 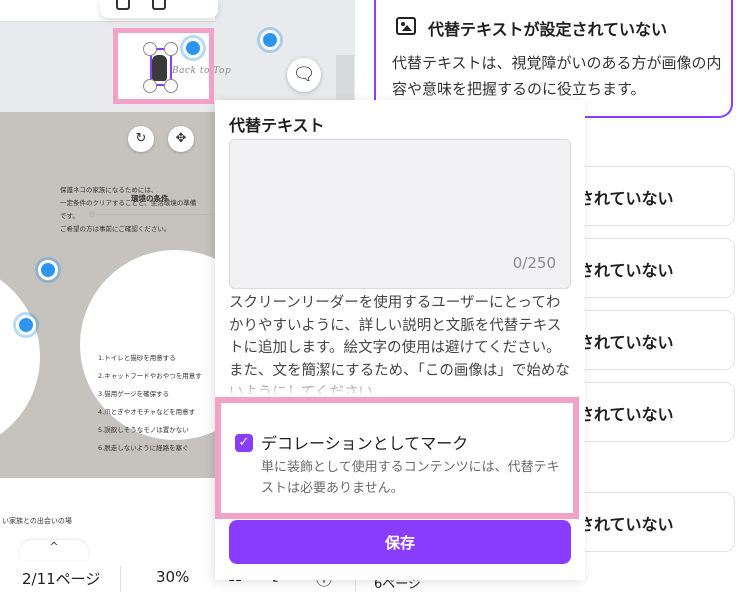 I want to click on help-text-fade, so click(x=400, y=386).